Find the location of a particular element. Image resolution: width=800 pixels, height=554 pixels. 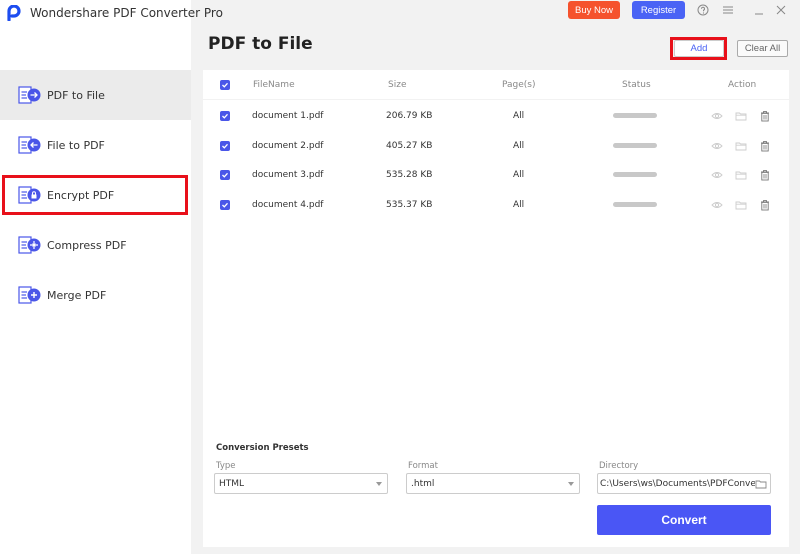

header-pages: Page(s) is located at coordinates (519, 84).